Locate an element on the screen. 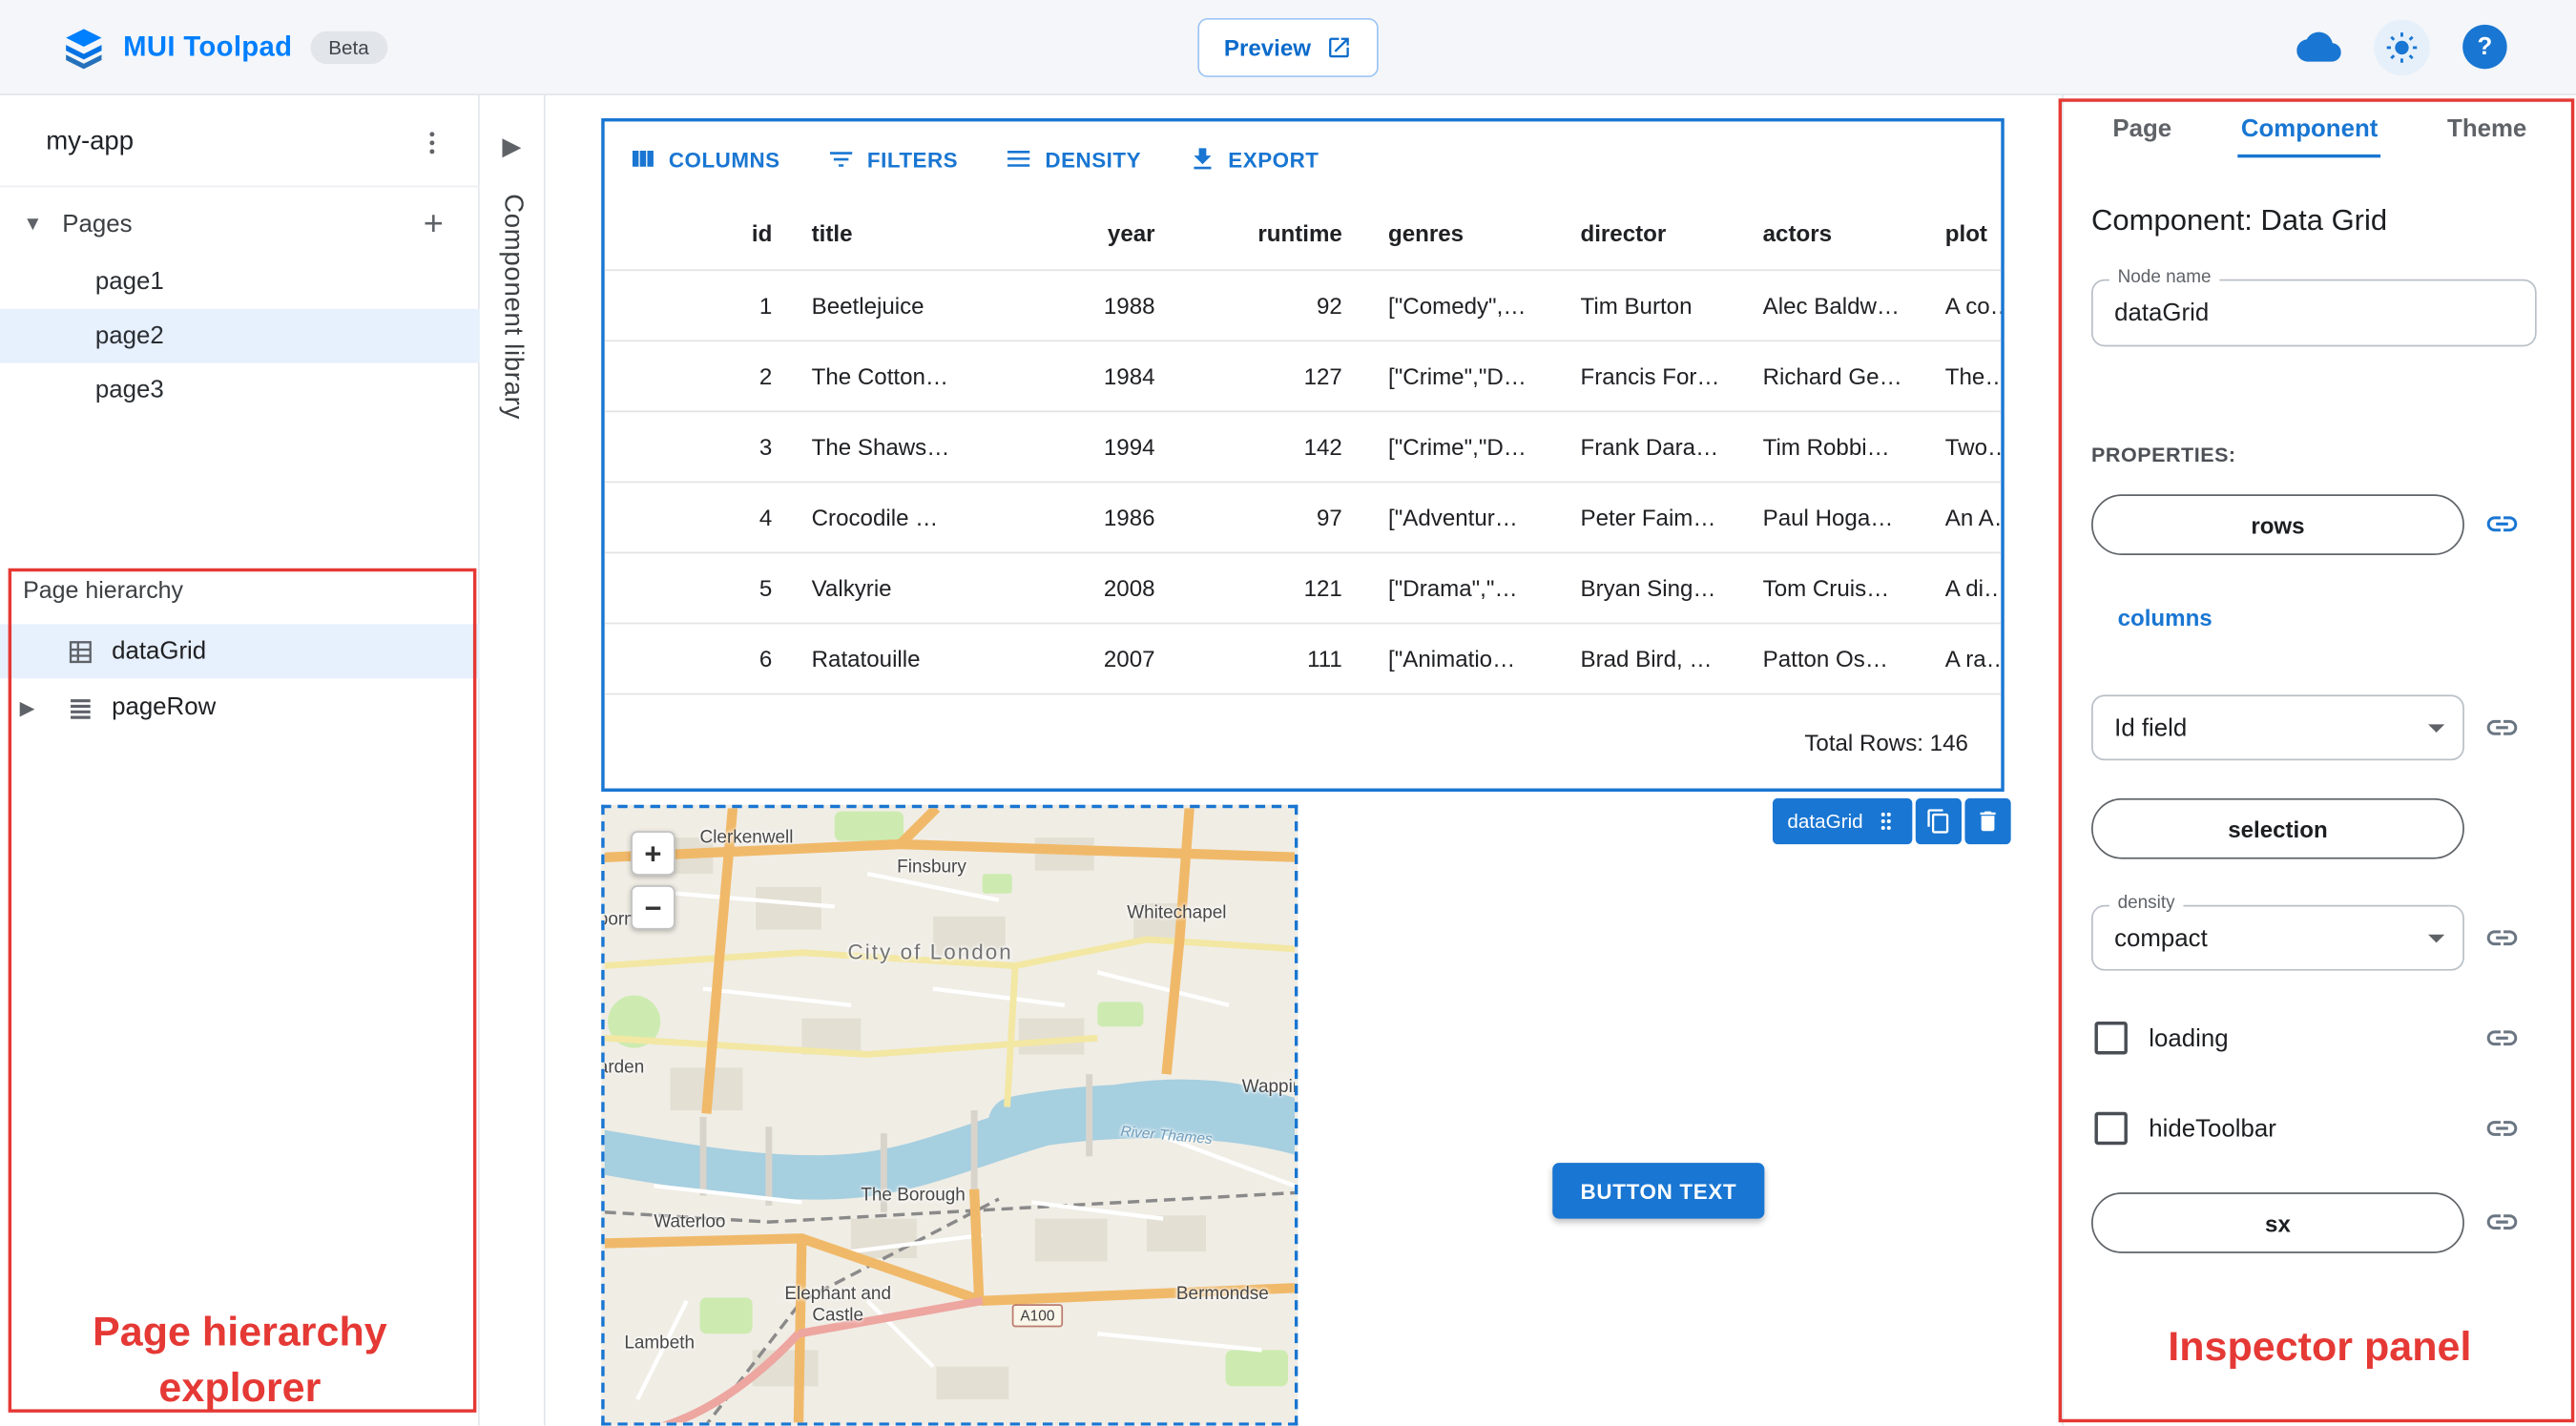 This screenshot has width=2576, height=1426. hidetoolbar-checkbox-row: hideToolbar is located at coordinates (2185, 1127).